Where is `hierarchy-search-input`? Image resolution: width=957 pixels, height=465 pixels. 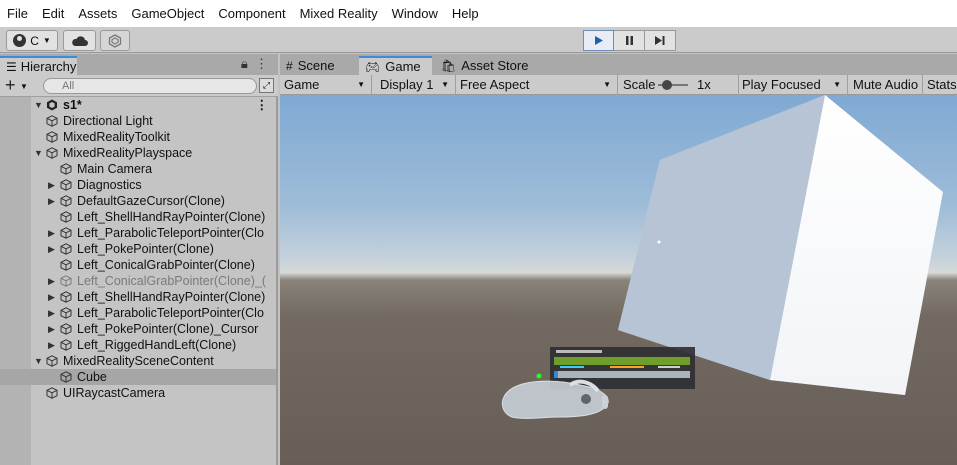 hierarchy-search-input is located at coordinates (150, 86).